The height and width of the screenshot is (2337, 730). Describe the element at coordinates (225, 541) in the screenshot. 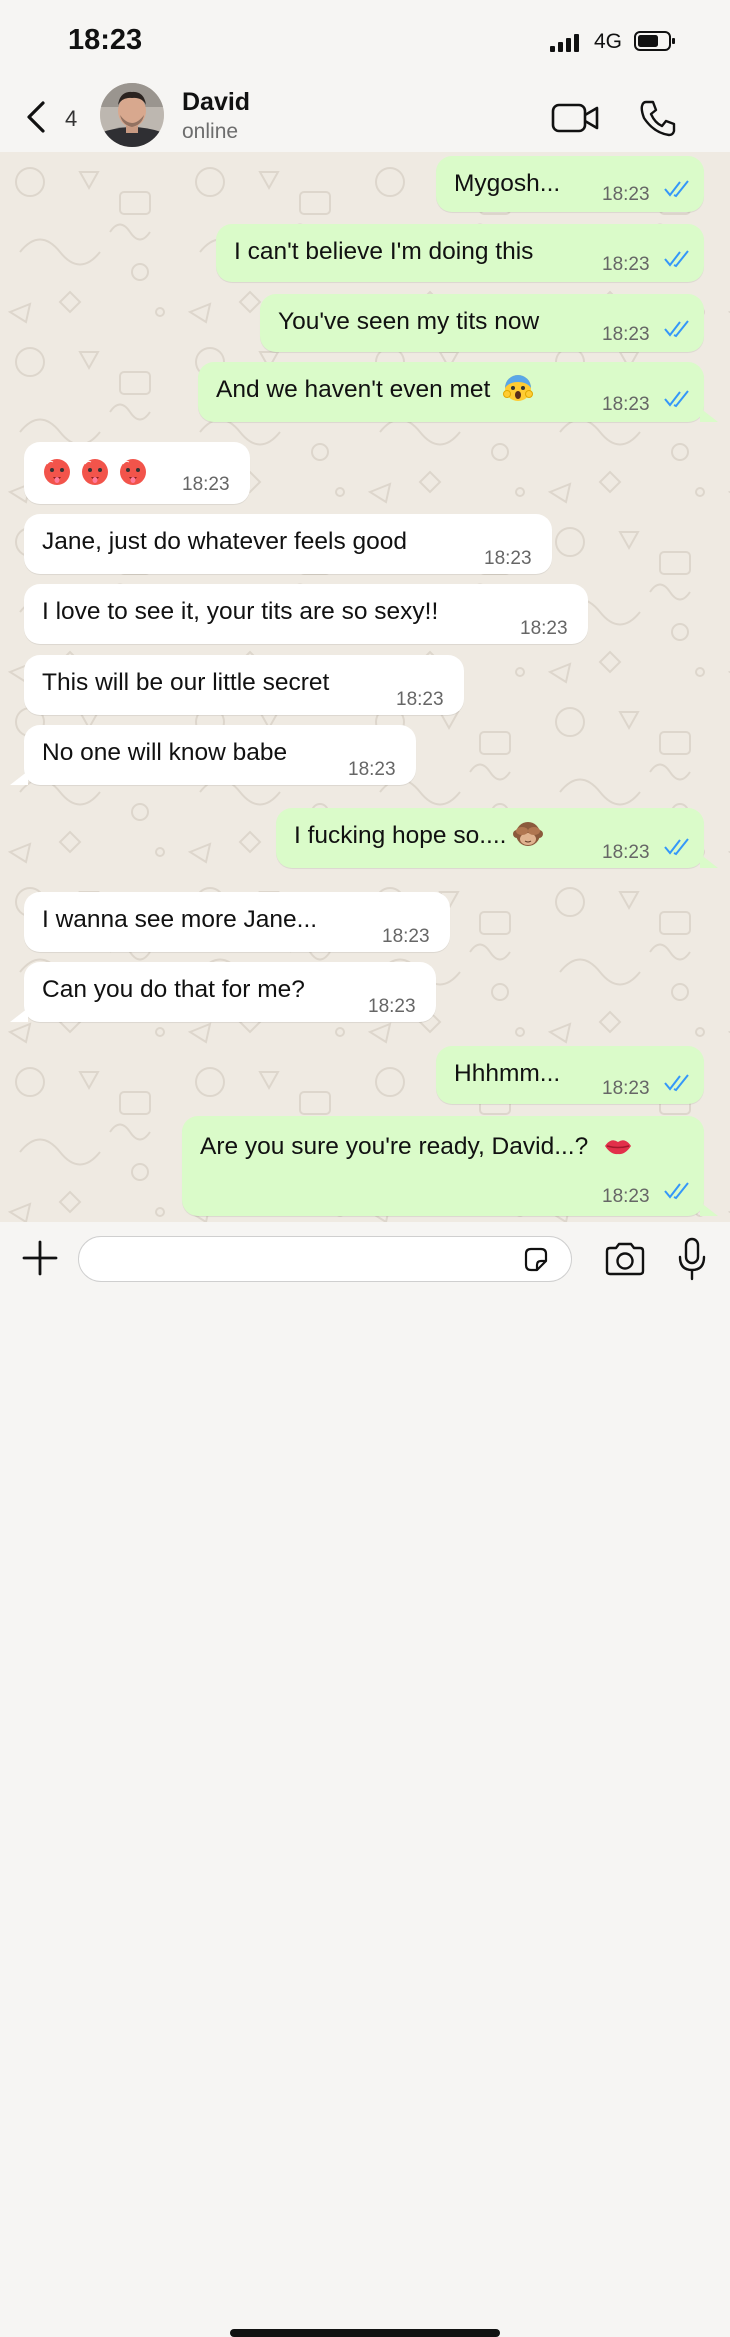

I see `message-text: Jane, just do whatever feels good` at that location.